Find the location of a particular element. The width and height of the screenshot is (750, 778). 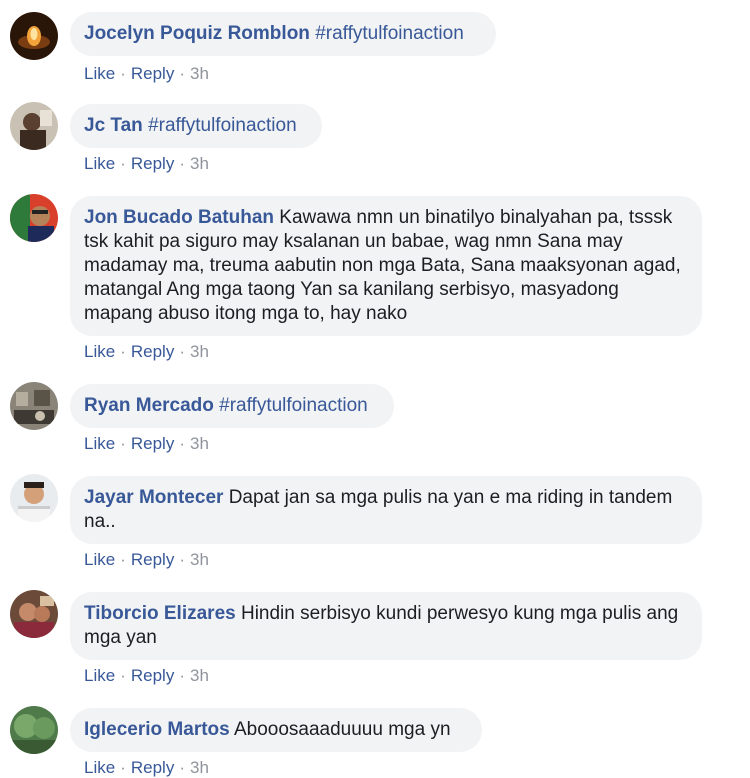

comment-author-link: Jc Tan is located at coordinates (113, 125).